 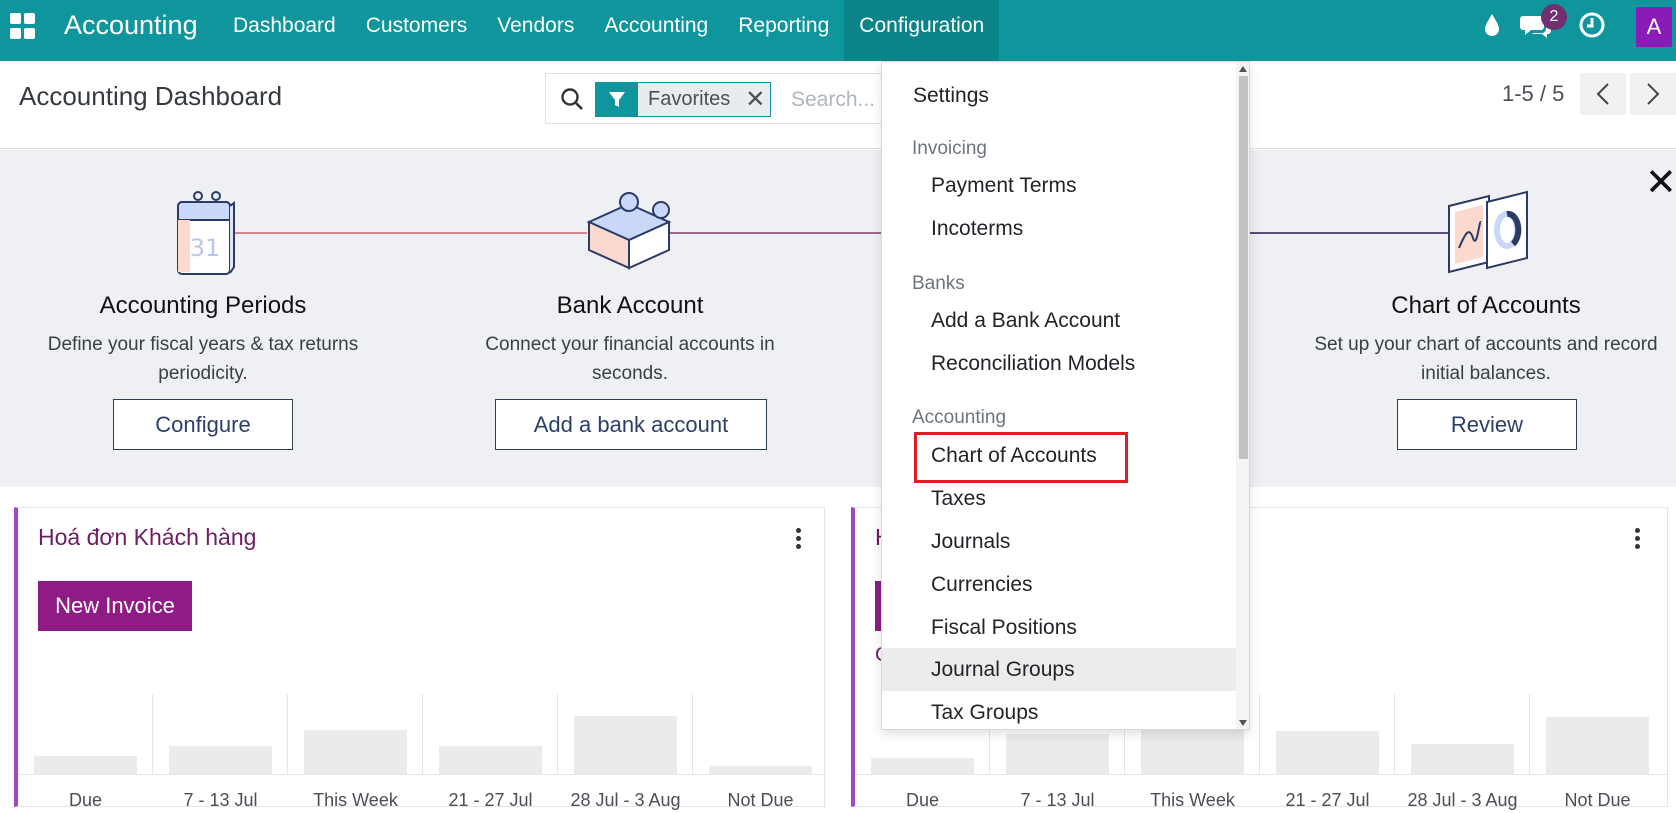 I want to click on menu-item-settings: Settings, so click(x=1059, y=95).